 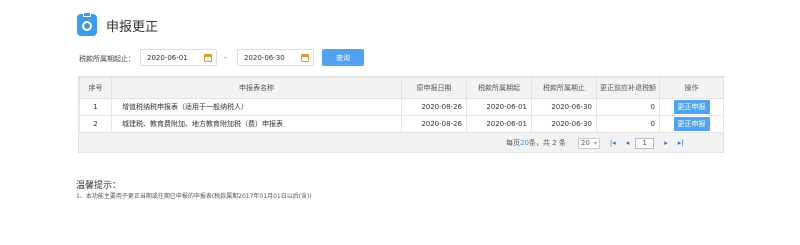 What do you see at coordinates (343, 57) in the screenshot?
I see `query-button: 查询` at bounding box center [343, 57].